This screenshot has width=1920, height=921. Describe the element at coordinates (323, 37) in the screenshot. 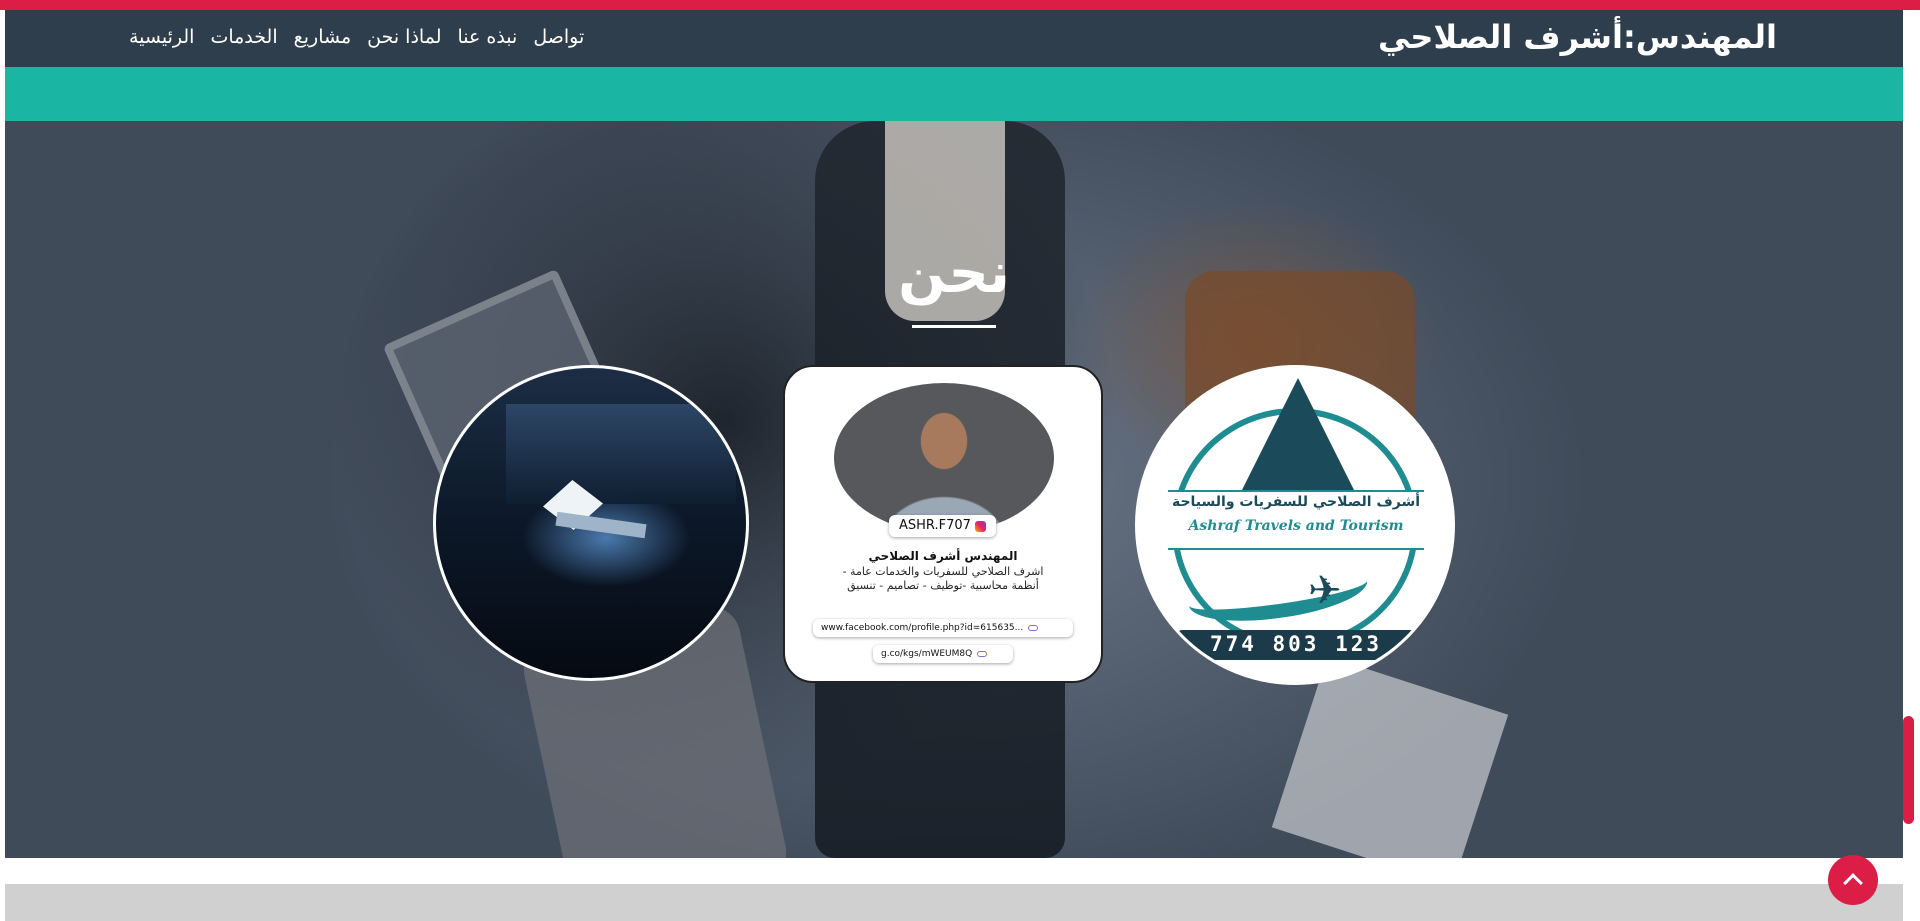

I see `nav-projects: مشاريع` at that location.